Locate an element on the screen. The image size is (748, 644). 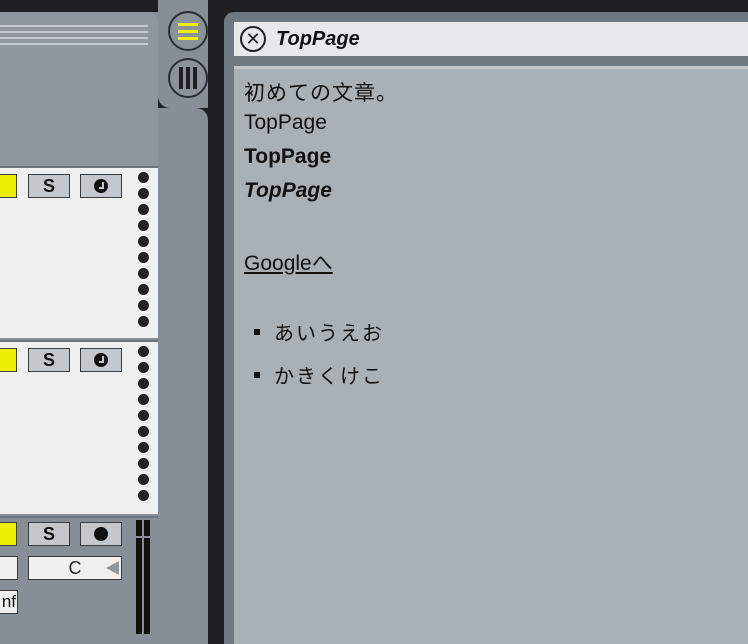
pan-control: C is located at coordinates (75, 568).